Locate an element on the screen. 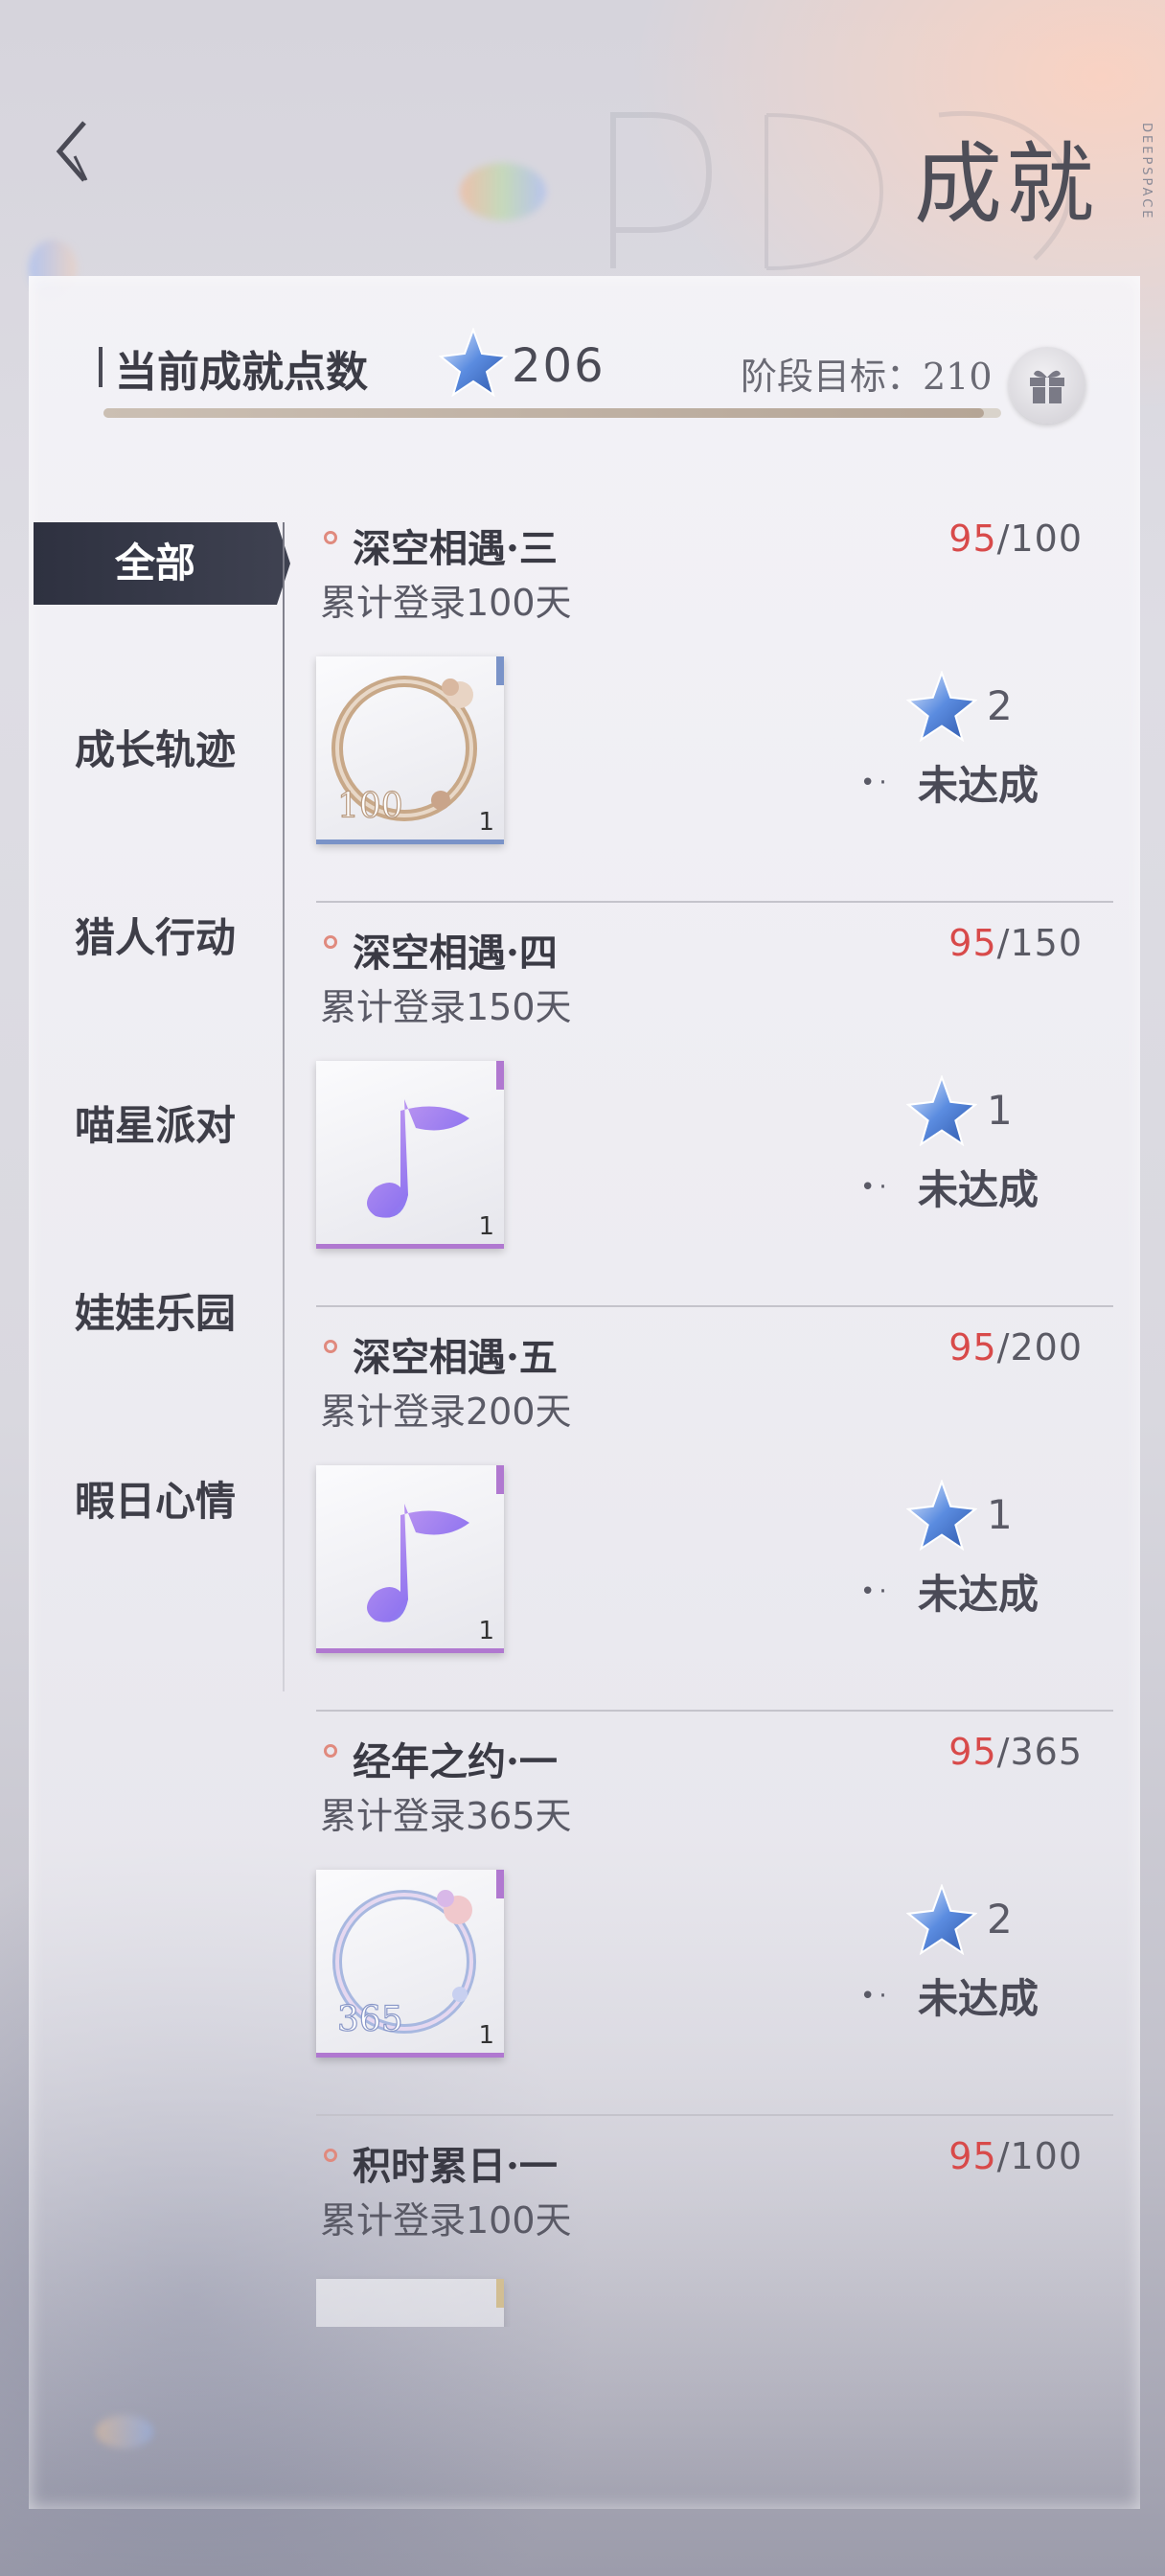  achievement-progress: 95/365 is located at coordinates (1016, 1752).